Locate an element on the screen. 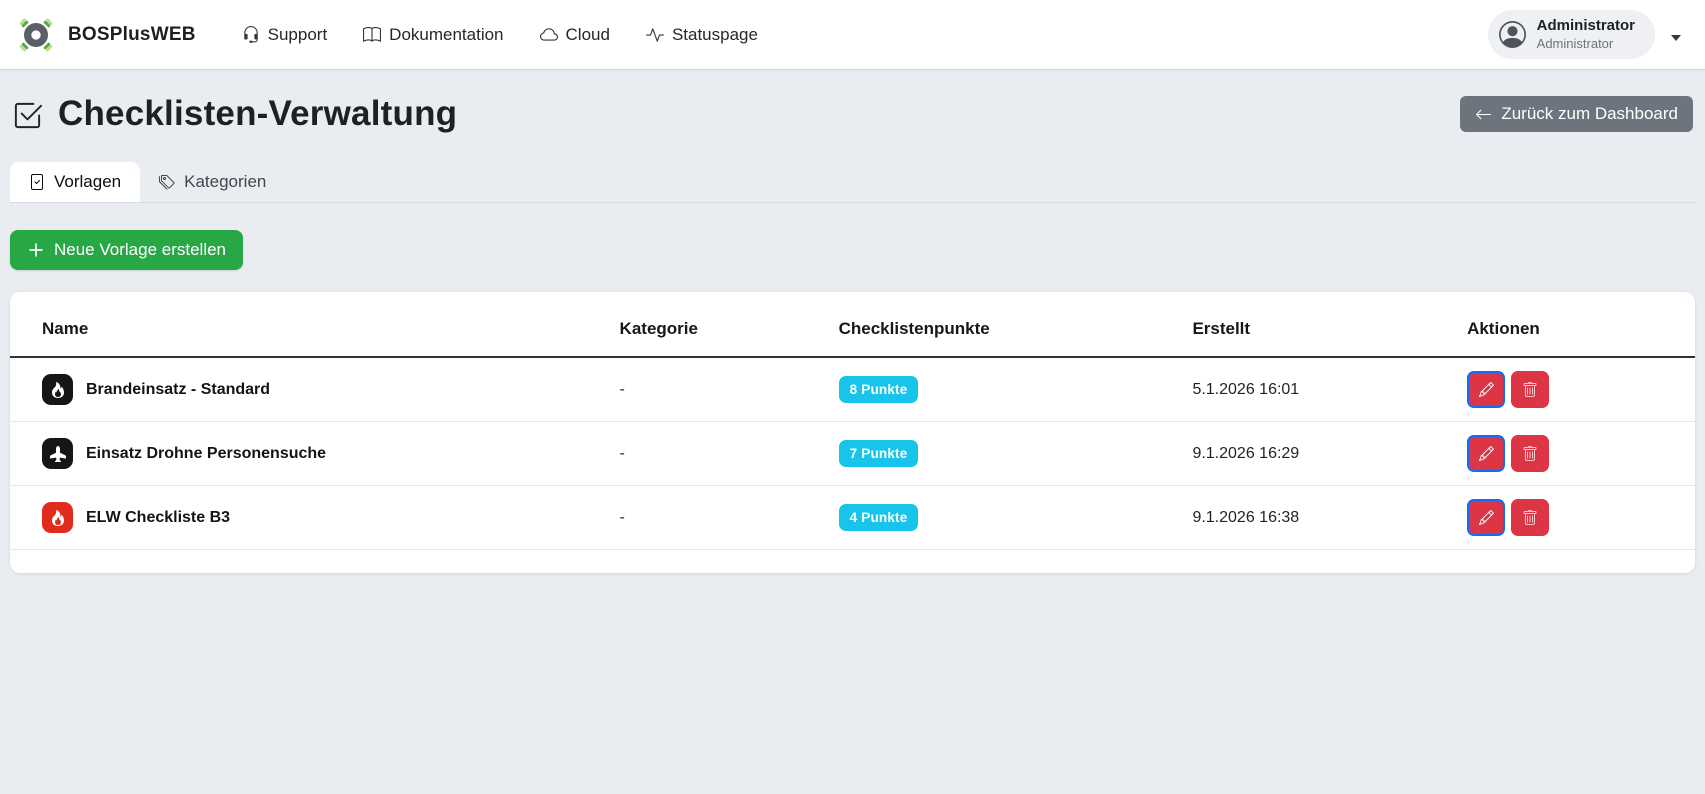  column-header-aktionen: Aktionen is located at coordinates (1577, 325).